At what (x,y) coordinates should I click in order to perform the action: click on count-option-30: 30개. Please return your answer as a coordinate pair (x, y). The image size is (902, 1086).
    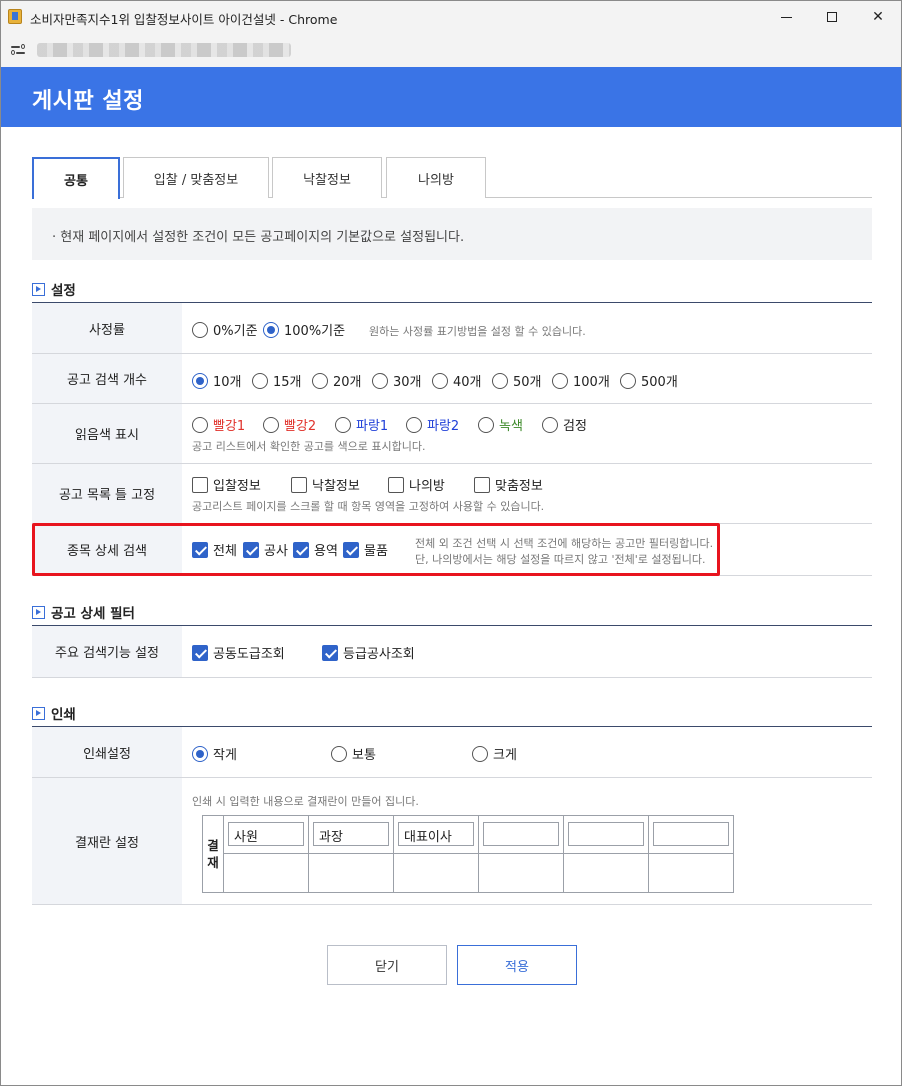
    Looking at the image, I should click on (397, 380).